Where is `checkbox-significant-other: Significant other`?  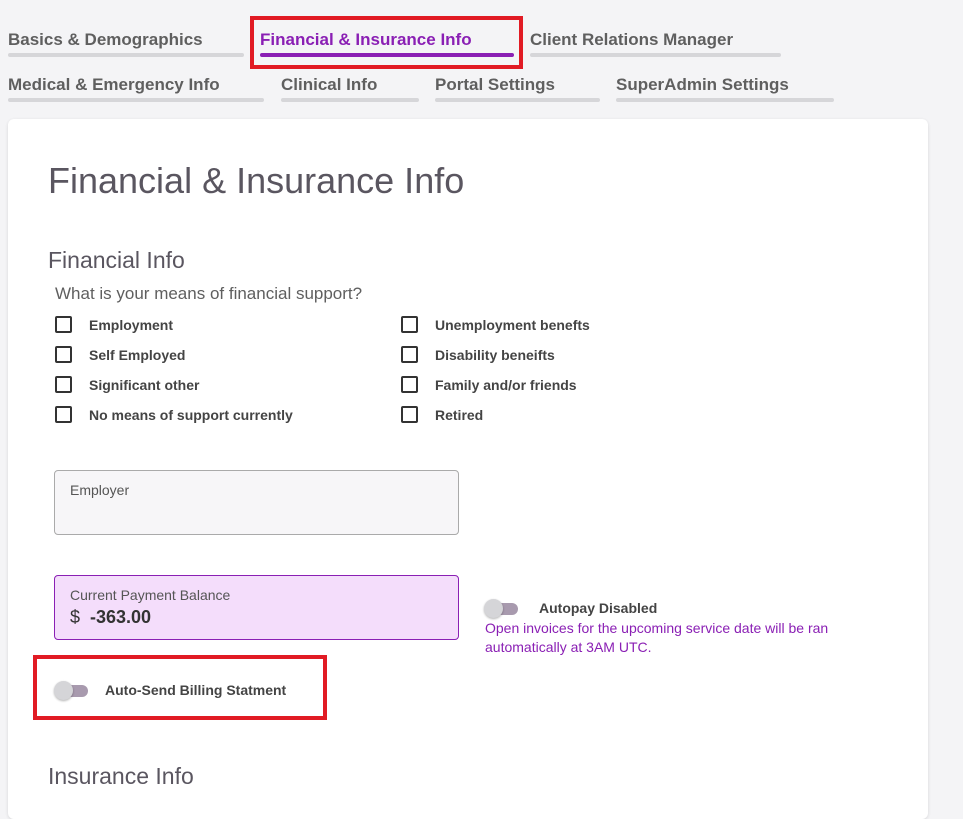
checkbox-significant-other: Significant other is located at coordinates (127, 384).